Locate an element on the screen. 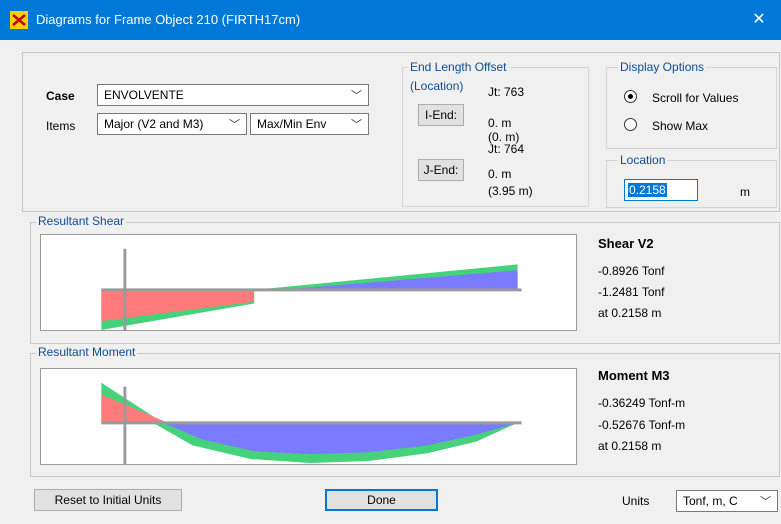 The width and height of the screenshot is (781, 524). scroll-for-values-label: Scroll for Values is located at coordinates (695, 98).